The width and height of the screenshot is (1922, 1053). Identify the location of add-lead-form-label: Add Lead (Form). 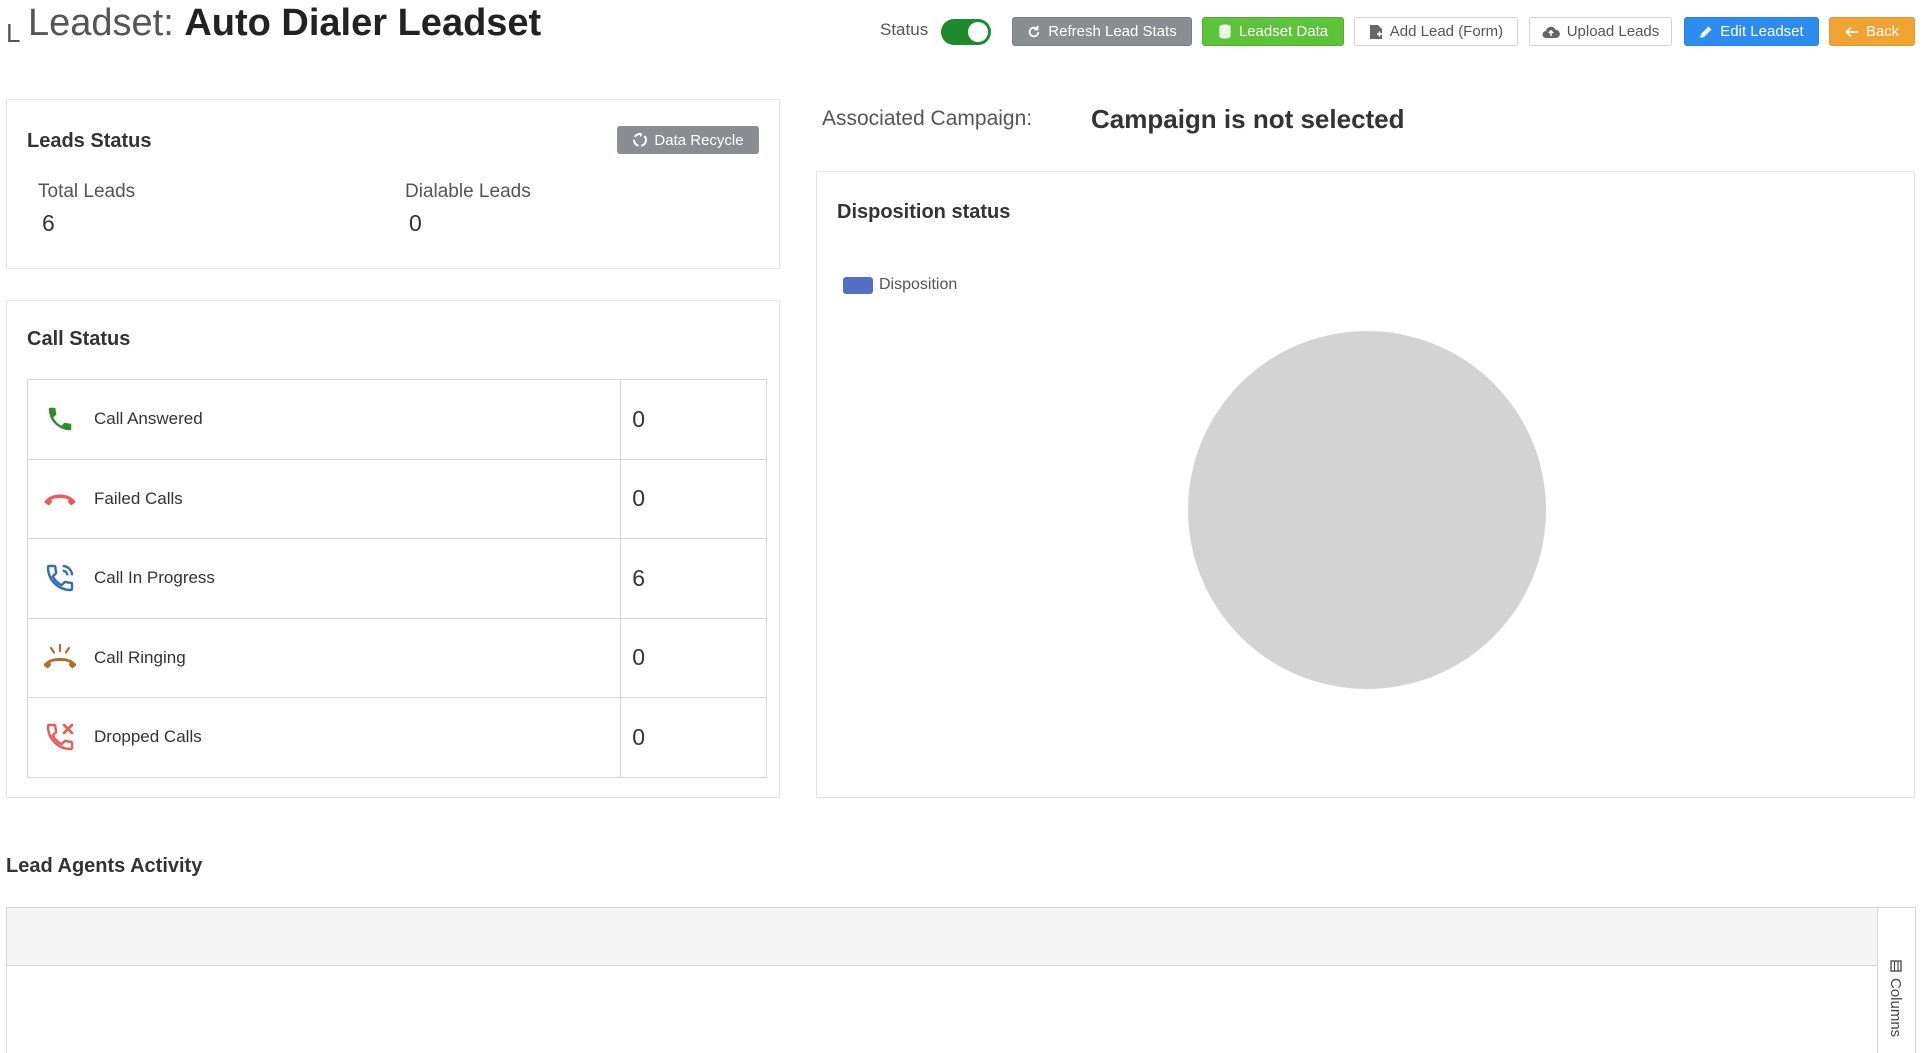
(1446, 31).